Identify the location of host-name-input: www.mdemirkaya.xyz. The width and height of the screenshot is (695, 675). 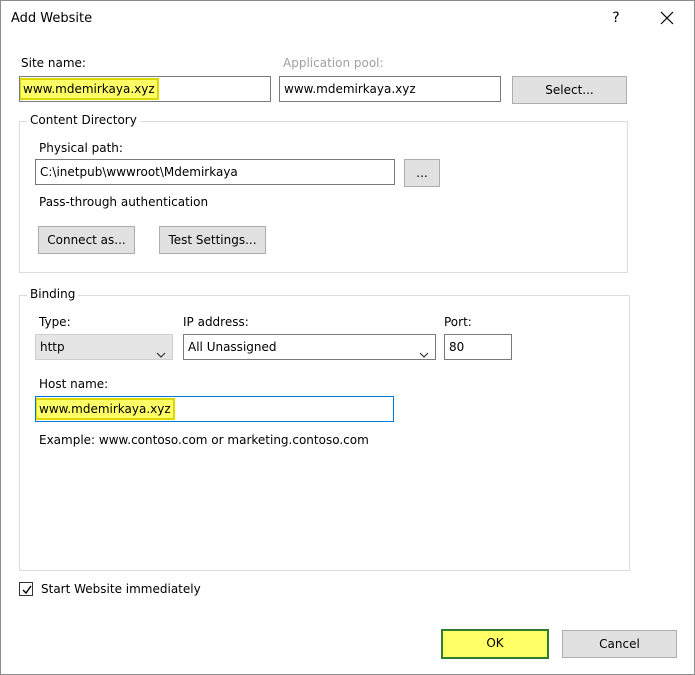
(214, 409).